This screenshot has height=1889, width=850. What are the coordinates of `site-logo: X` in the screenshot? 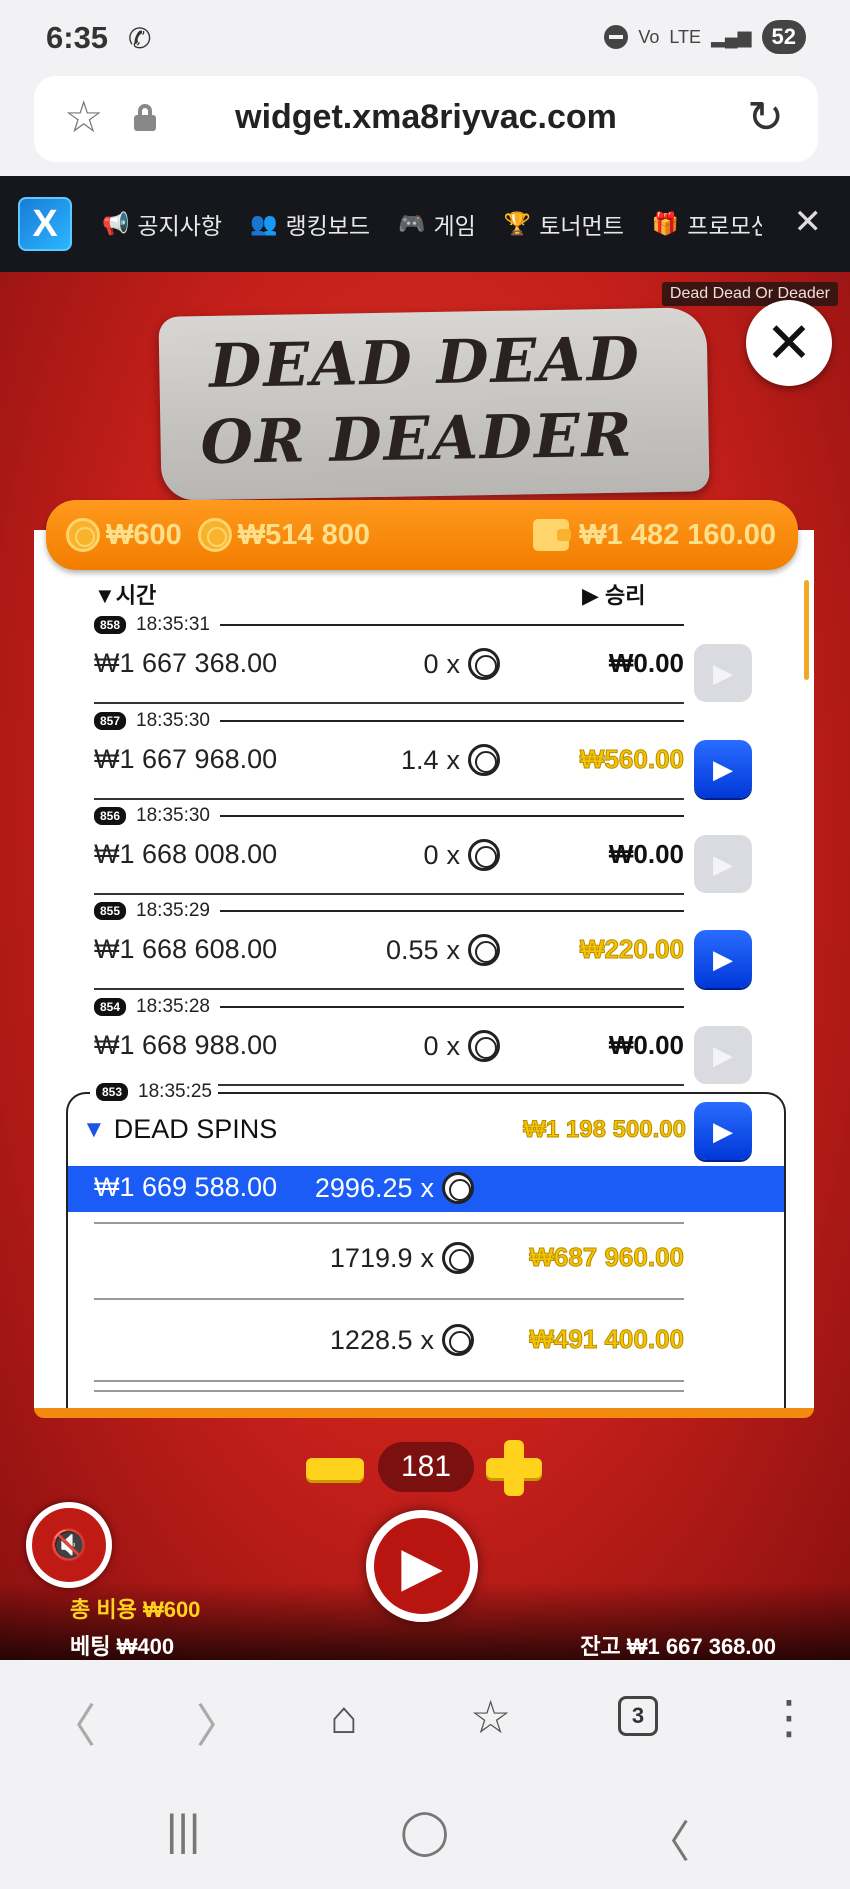 It's located at (45, 224).